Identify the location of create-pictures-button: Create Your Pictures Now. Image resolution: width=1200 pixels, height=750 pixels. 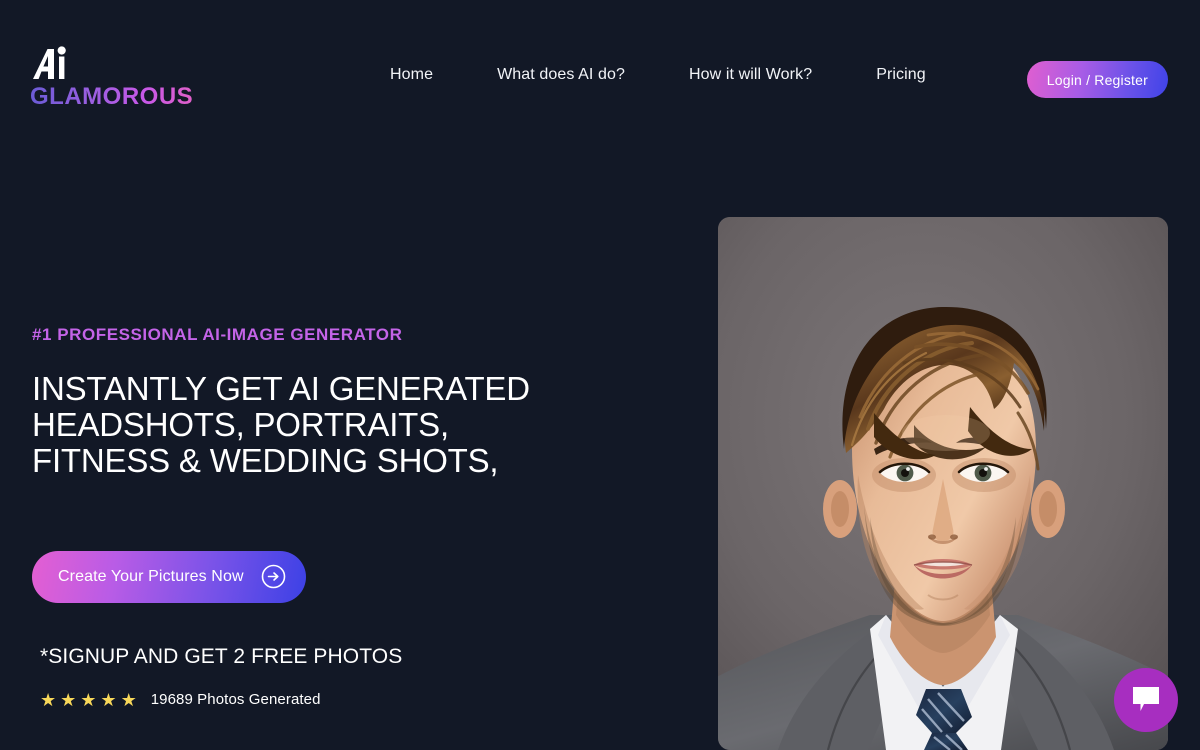
(169, 576).